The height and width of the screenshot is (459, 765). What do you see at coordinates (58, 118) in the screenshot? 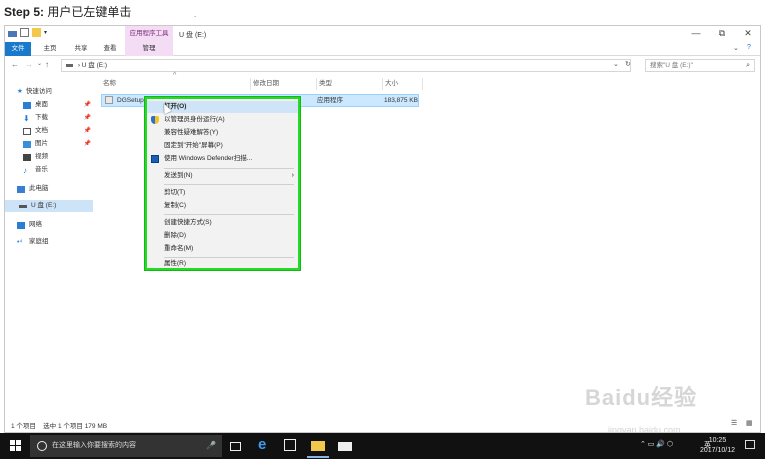
I see `sidebar-item-downloads: ⬇ 下载 📌` at bounding box center [58, 118].